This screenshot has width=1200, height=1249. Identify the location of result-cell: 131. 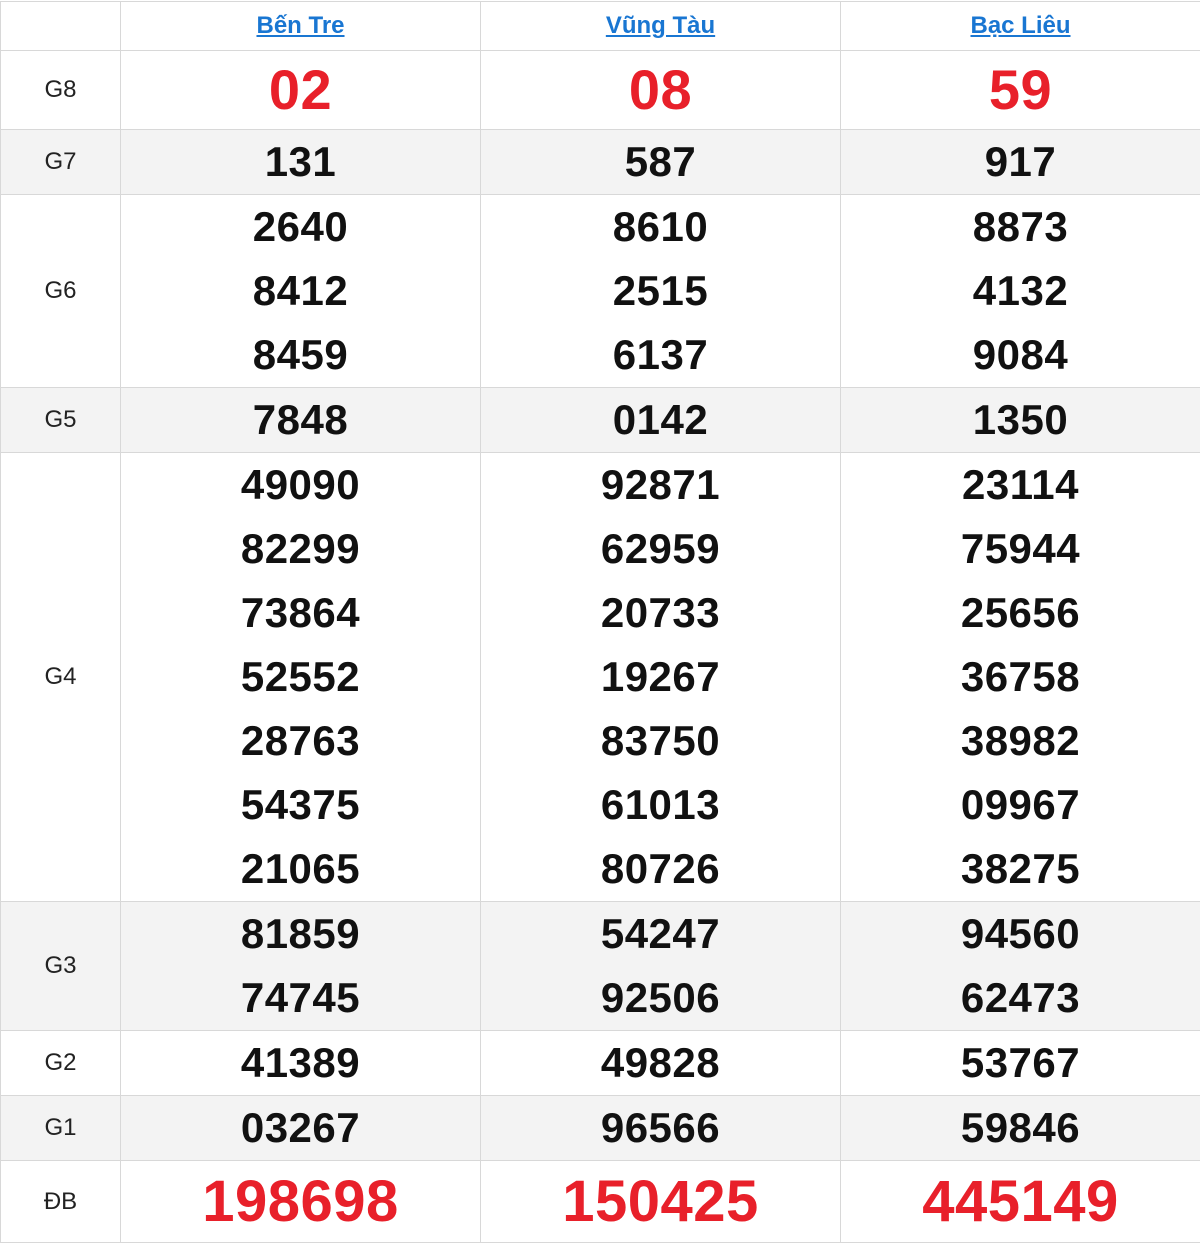
(301, 162).